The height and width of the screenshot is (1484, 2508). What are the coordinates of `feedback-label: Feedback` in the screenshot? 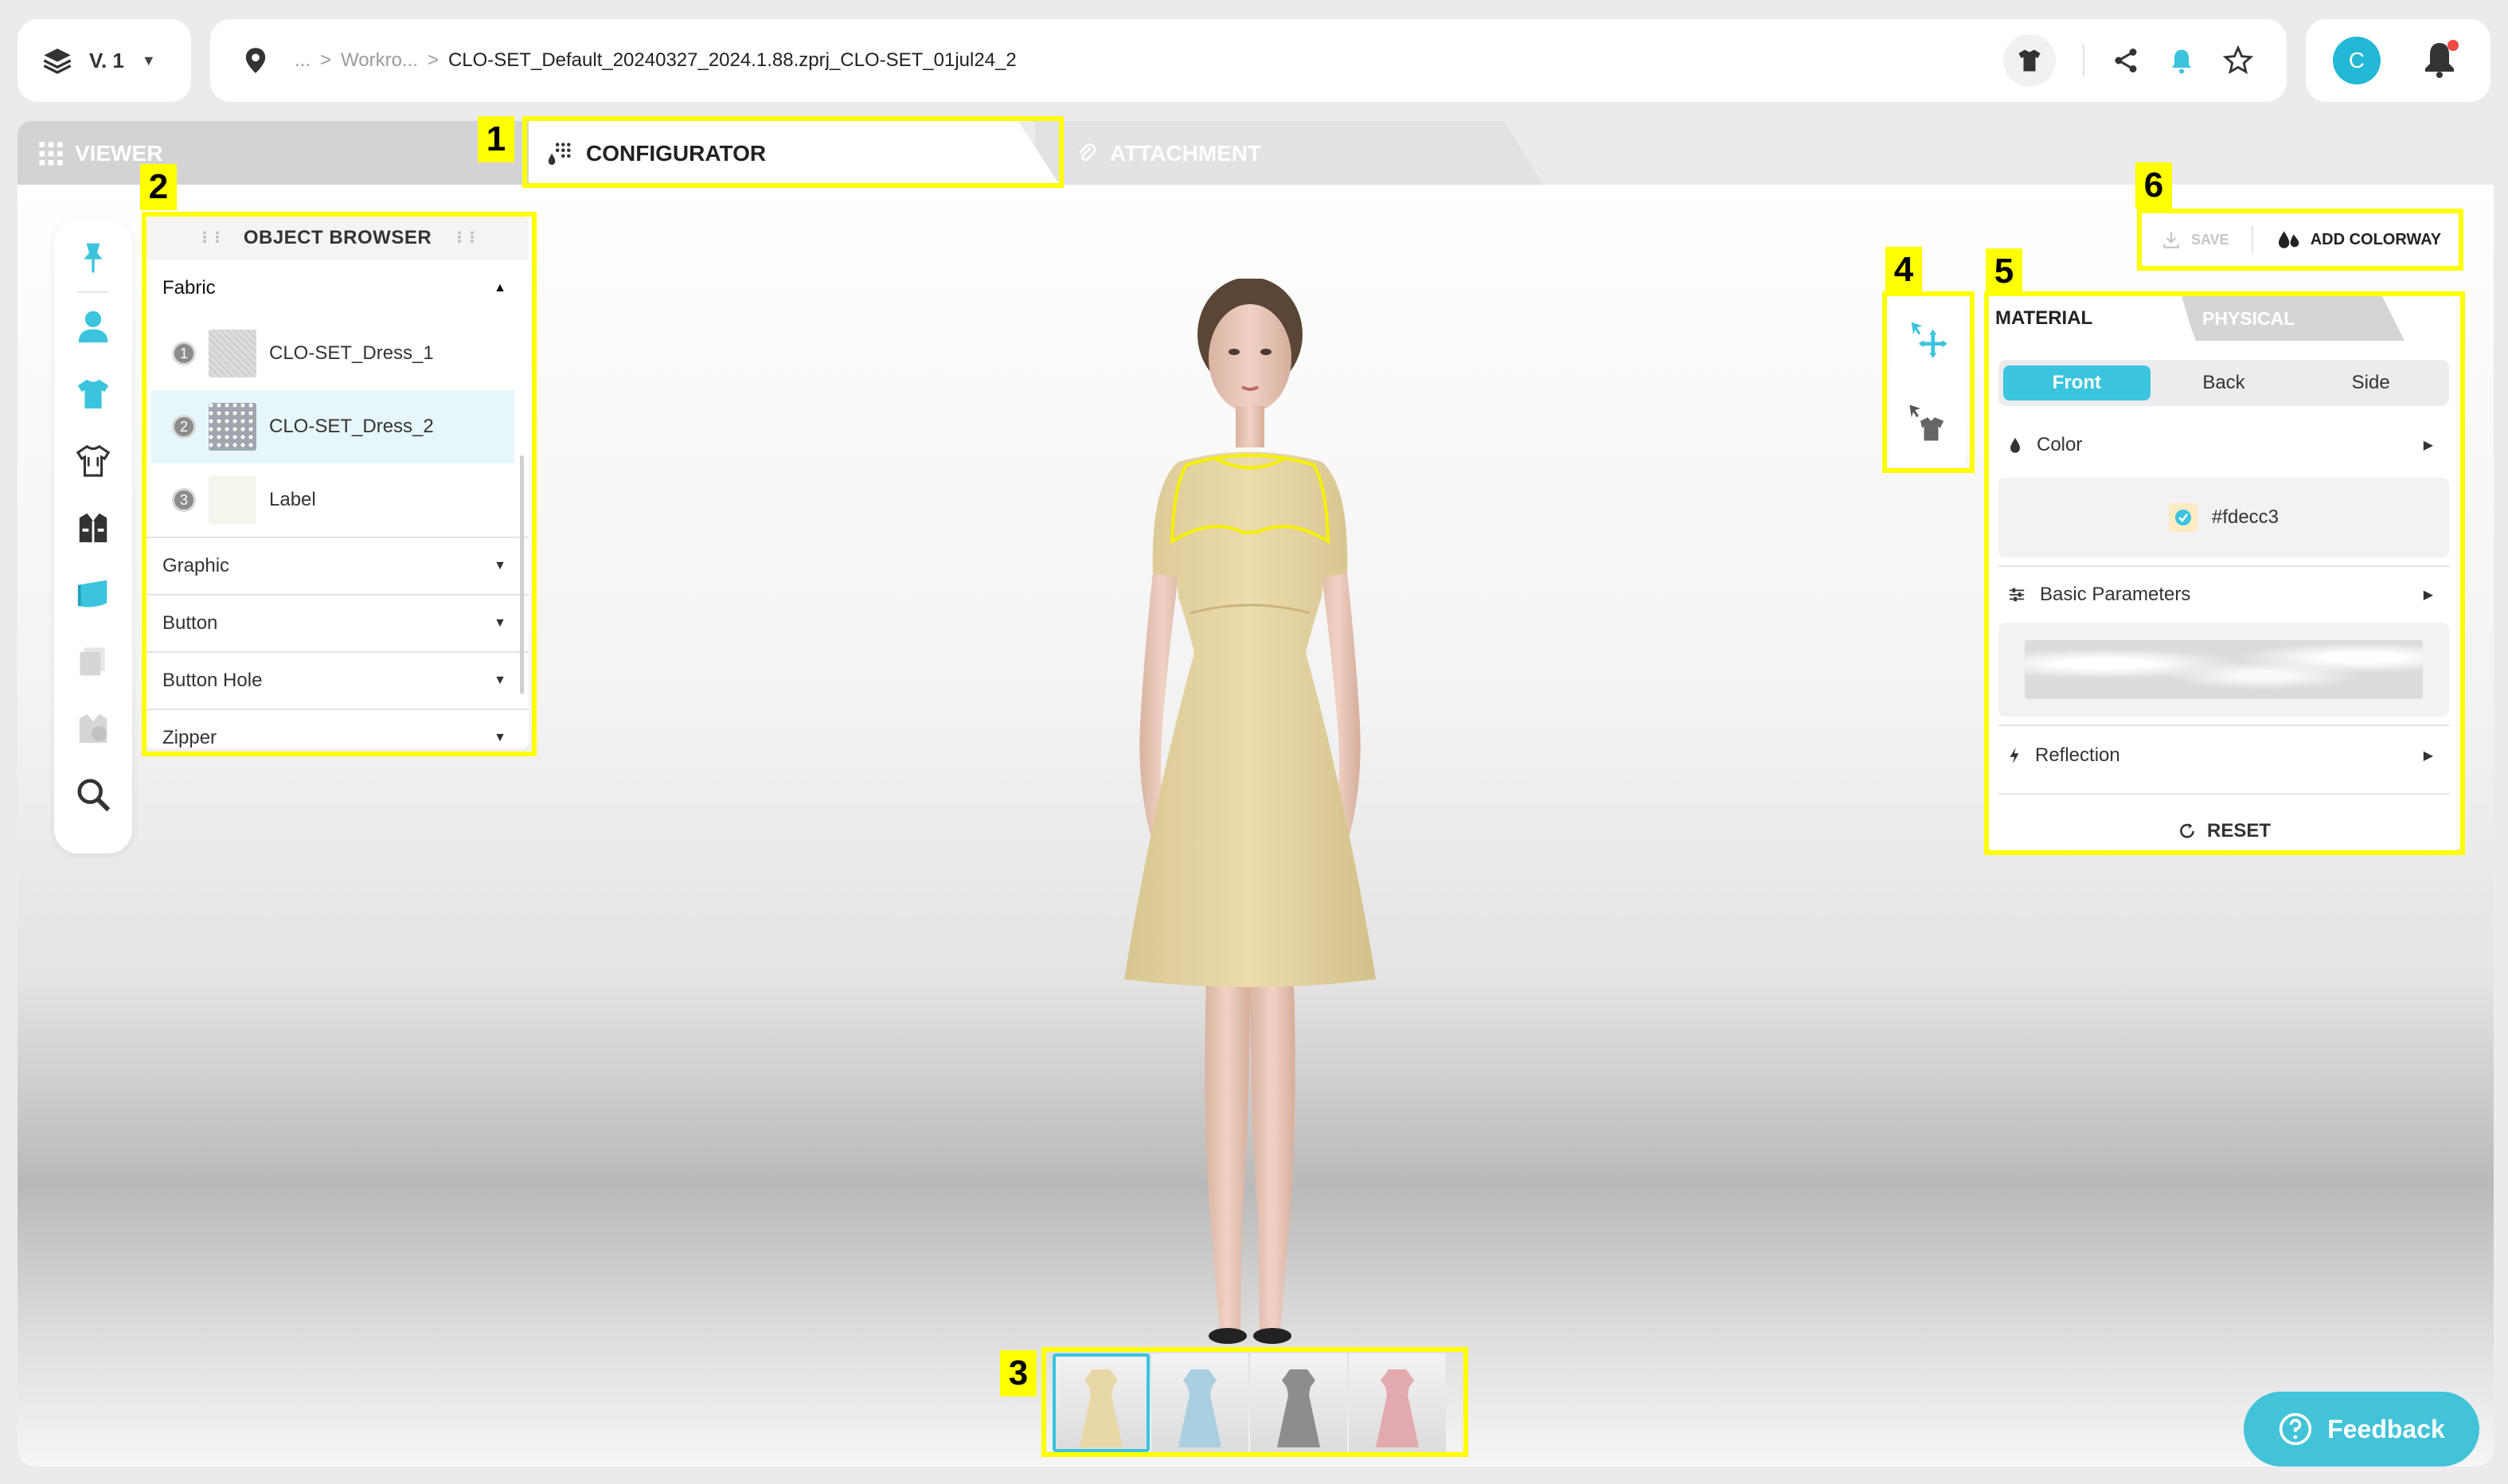 It's located at (2386, 1428).